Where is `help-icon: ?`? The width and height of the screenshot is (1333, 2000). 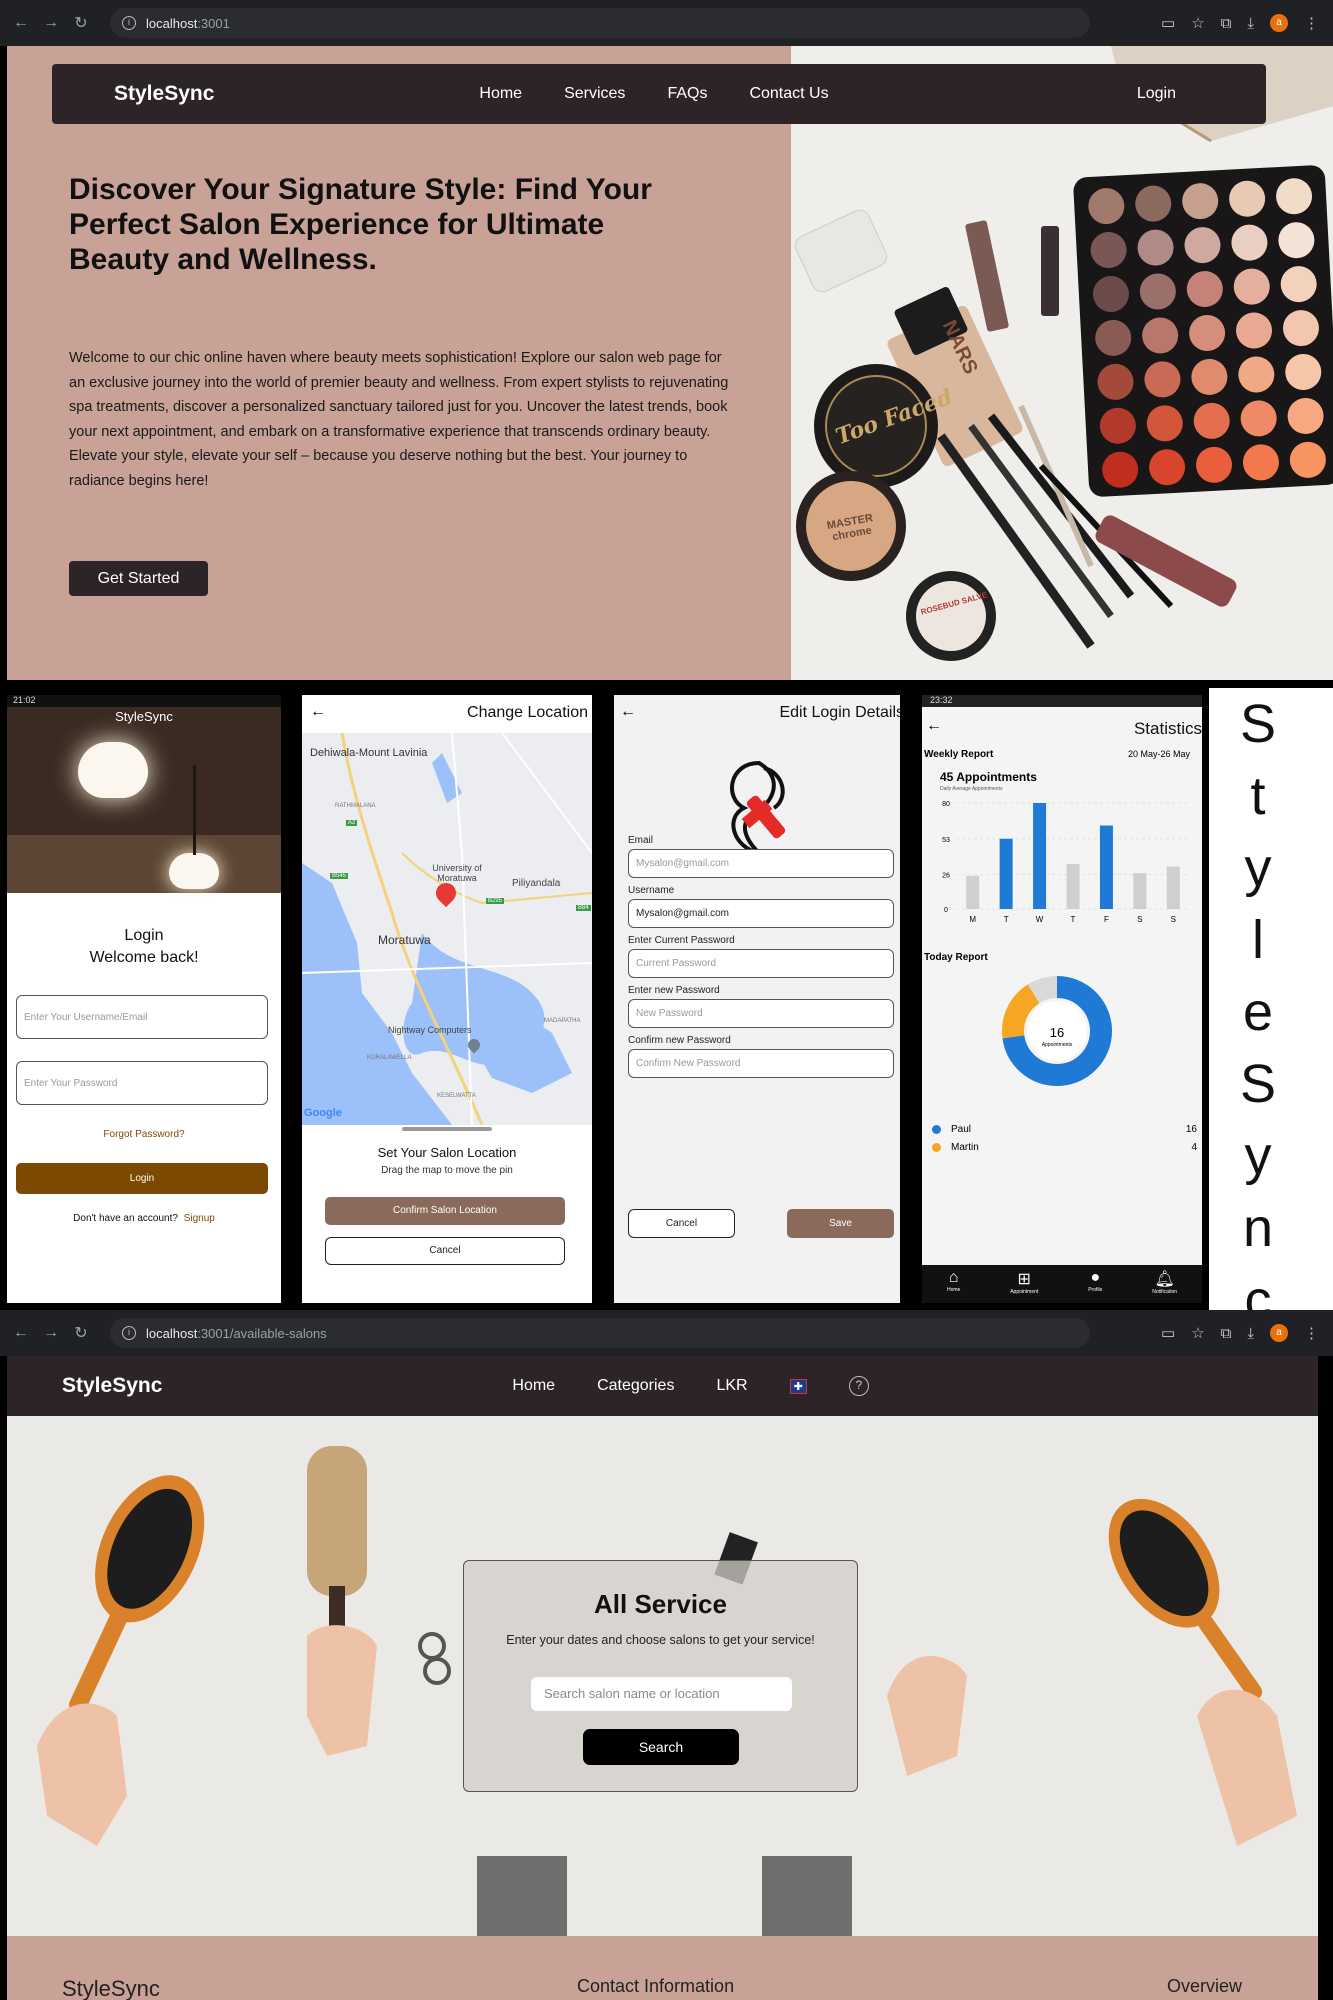
help-icon: ? is located at coordinates (858, 1386).